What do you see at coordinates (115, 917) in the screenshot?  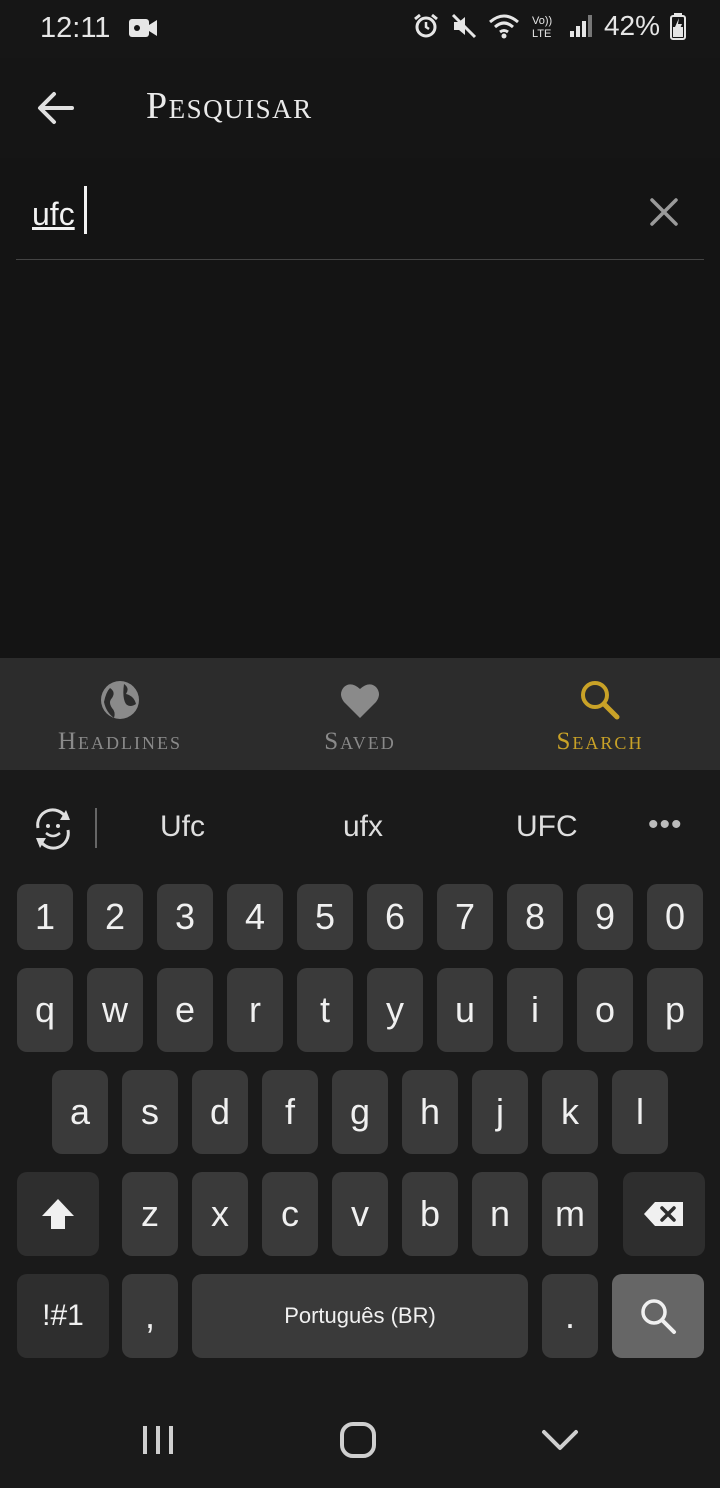 I see `key-2: 2` at bounding box center [115, 917].